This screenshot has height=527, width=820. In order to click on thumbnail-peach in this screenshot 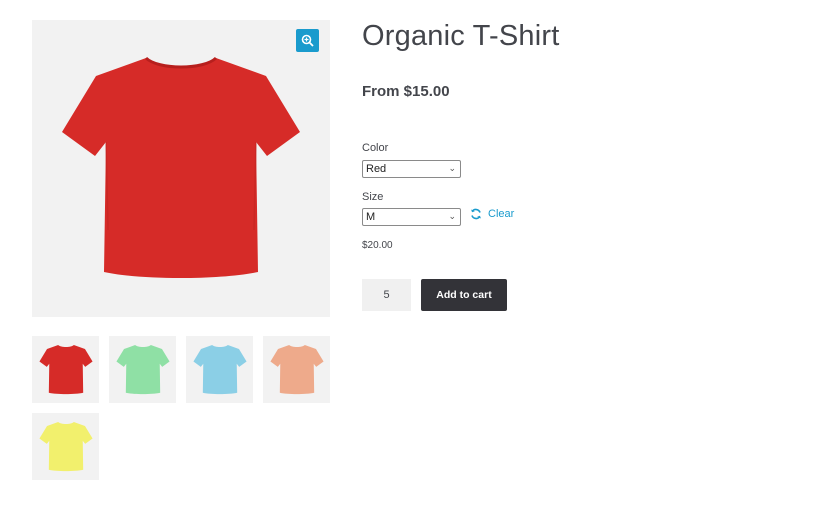, I will do `click(296, 369)`.